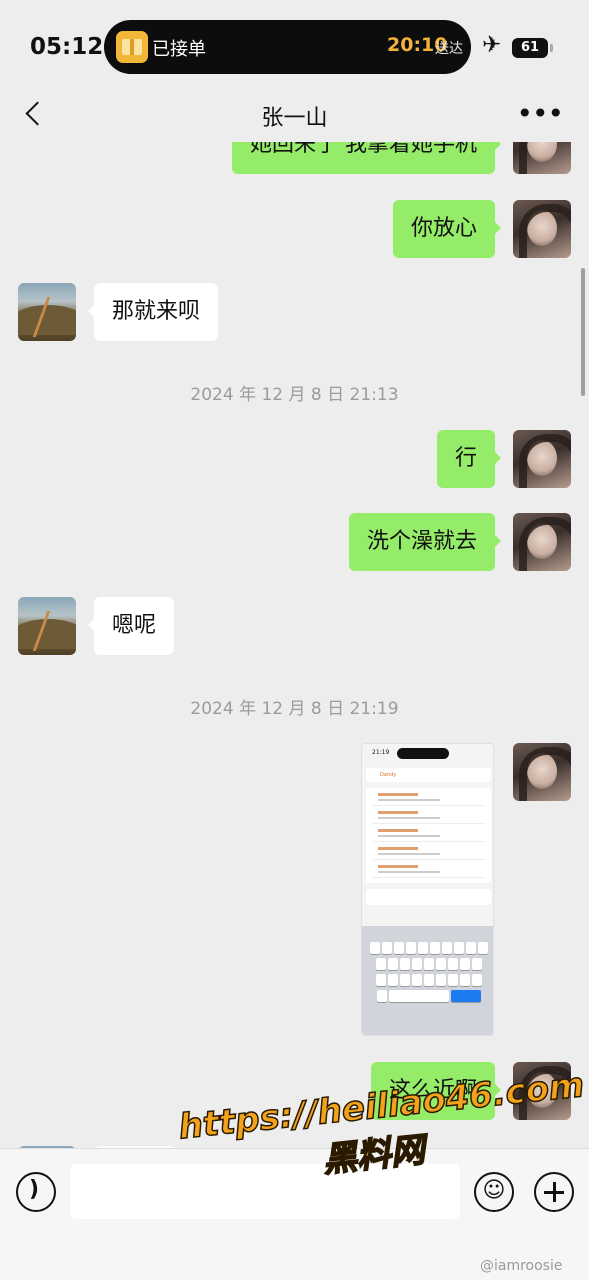 The height and width of the screenshot is (1280, 589). I want to click on battery-indicator: 61, so click(532, 48).